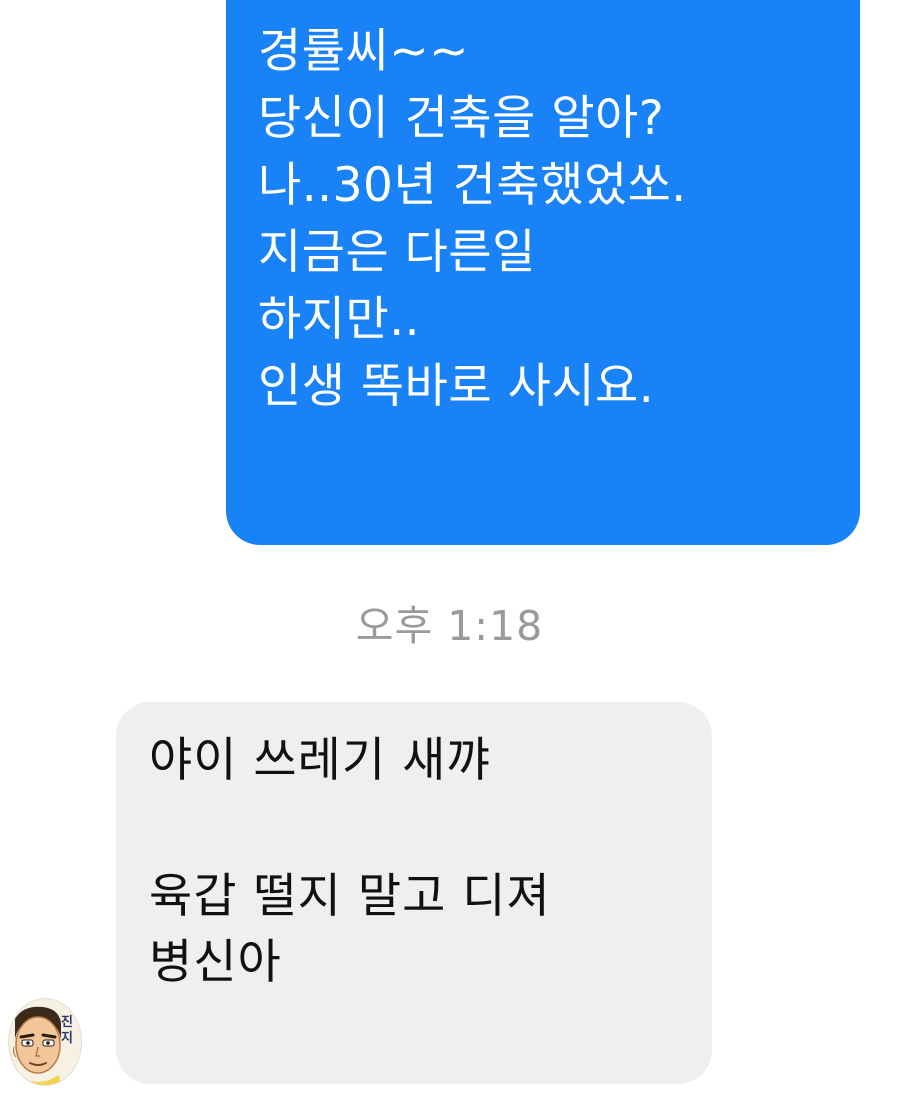 The image size is (899, 1119). What do you see at coordinates (45, 1042) in the screenshot?
I see `sender-avatar: 진 지` at bounding box center [45, 1042].